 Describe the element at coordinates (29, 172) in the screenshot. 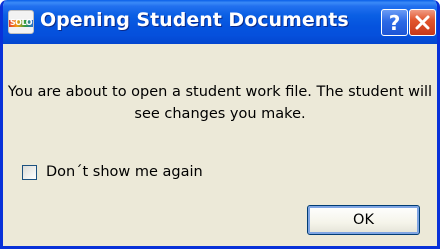

I see `dont-show-again-checkbox` at that location.